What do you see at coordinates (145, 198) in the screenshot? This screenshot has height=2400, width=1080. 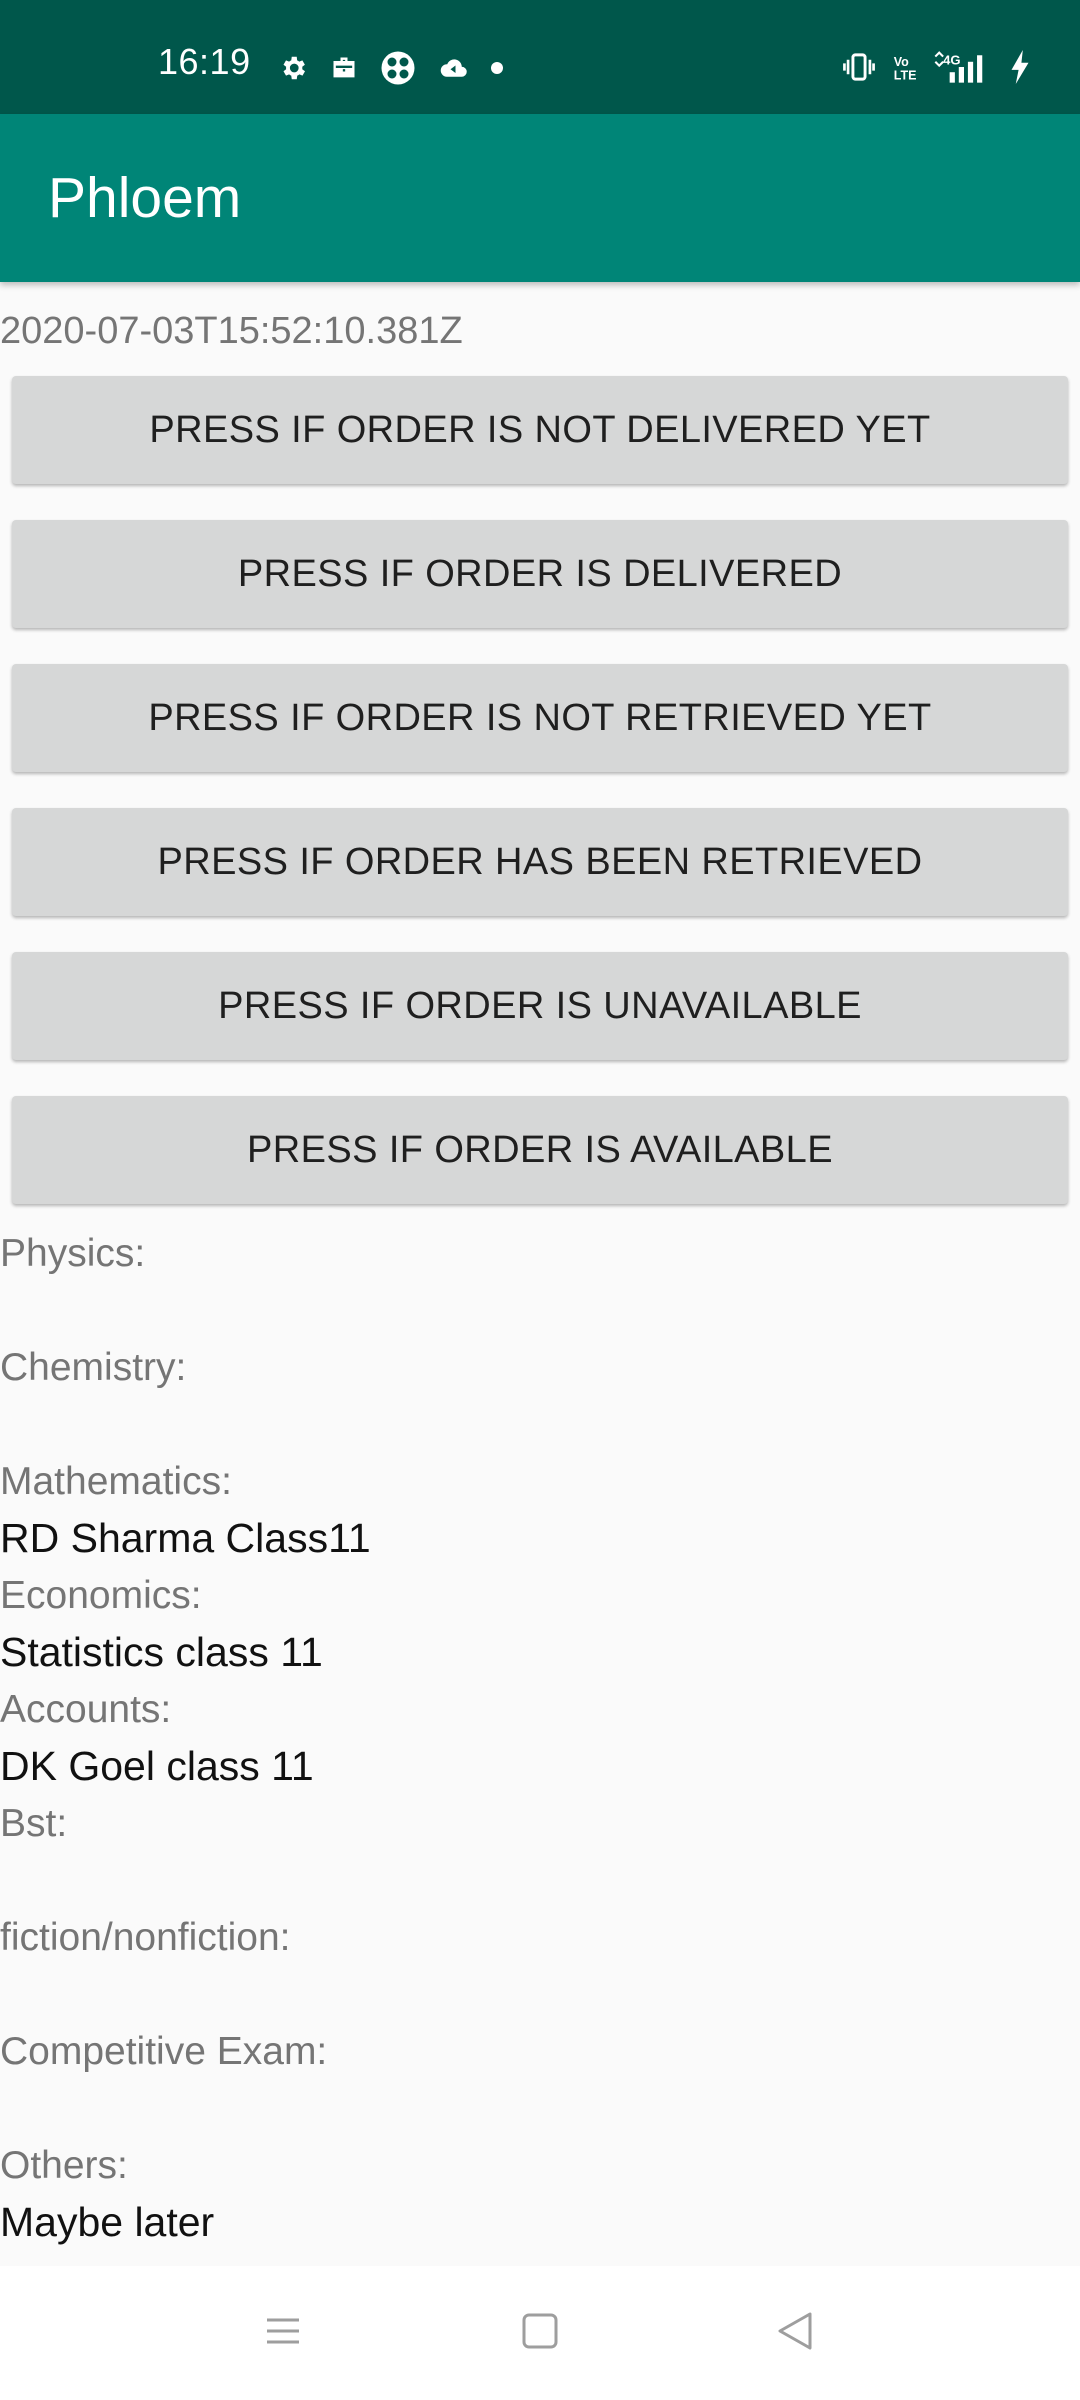 I see `app-title: Phloem` at bounding box center [145, 198].